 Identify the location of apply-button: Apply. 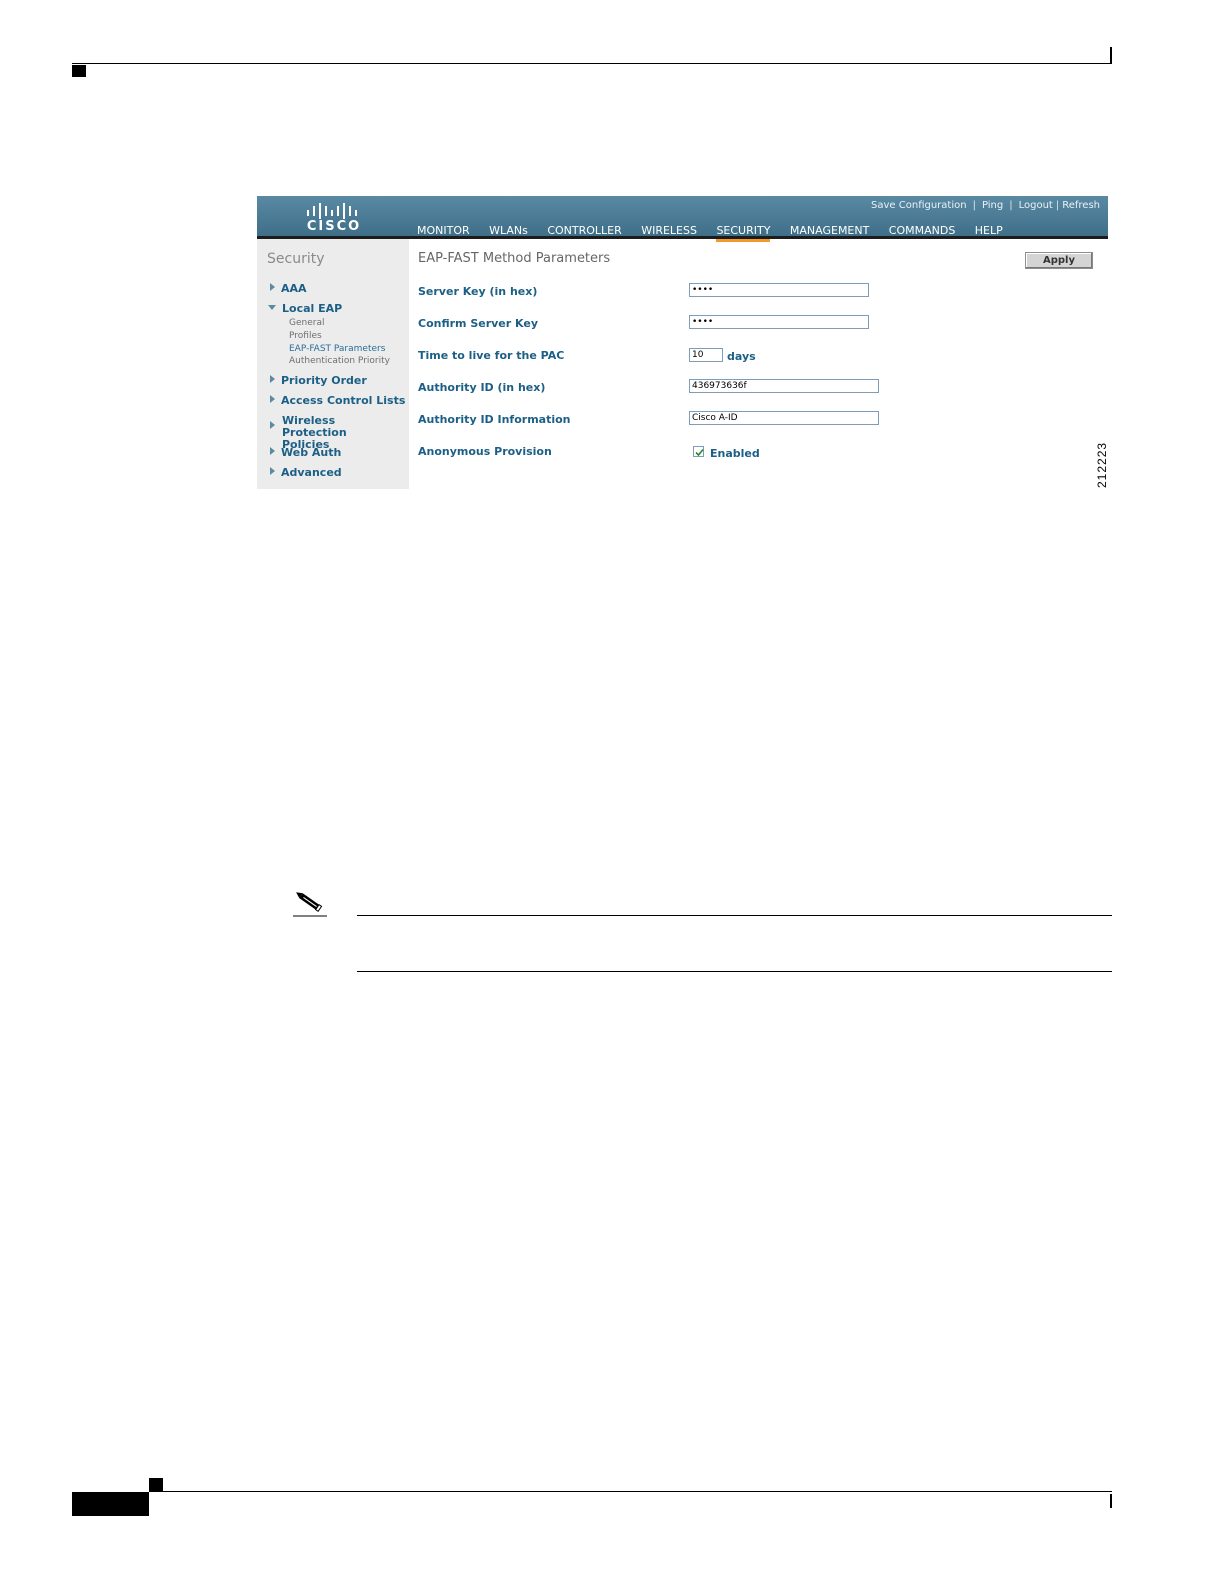
(1059, 260).